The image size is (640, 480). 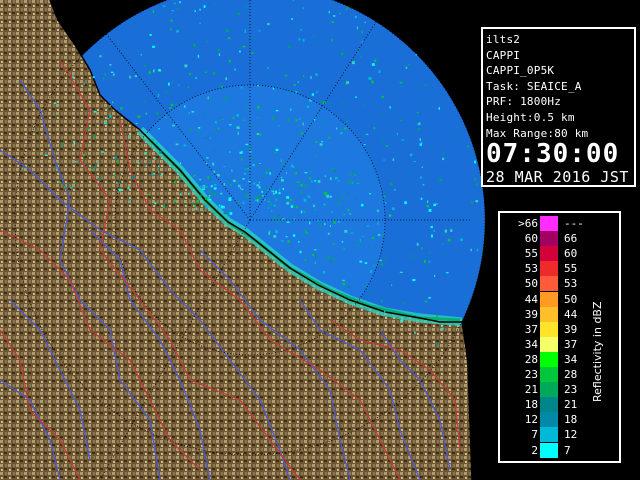 What do you see at coordinates (571, 420) in the screenshot?
I see `legend-range-high: 18` at bounding box center [571, 420].